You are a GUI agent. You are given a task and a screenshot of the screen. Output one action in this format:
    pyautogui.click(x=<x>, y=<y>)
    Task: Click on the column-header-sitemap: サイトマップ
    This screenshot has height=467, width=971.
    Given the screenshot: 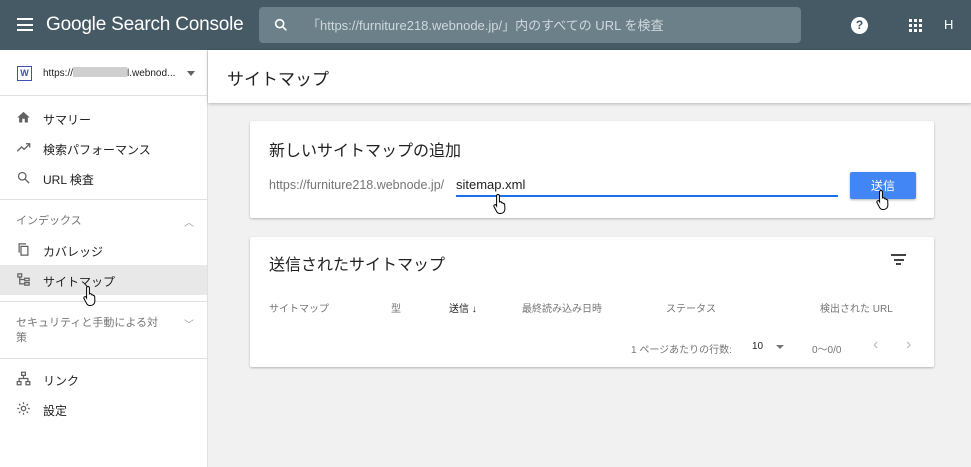 What is the action you would take?
    pyautogui.click(x=299, y=307)
    